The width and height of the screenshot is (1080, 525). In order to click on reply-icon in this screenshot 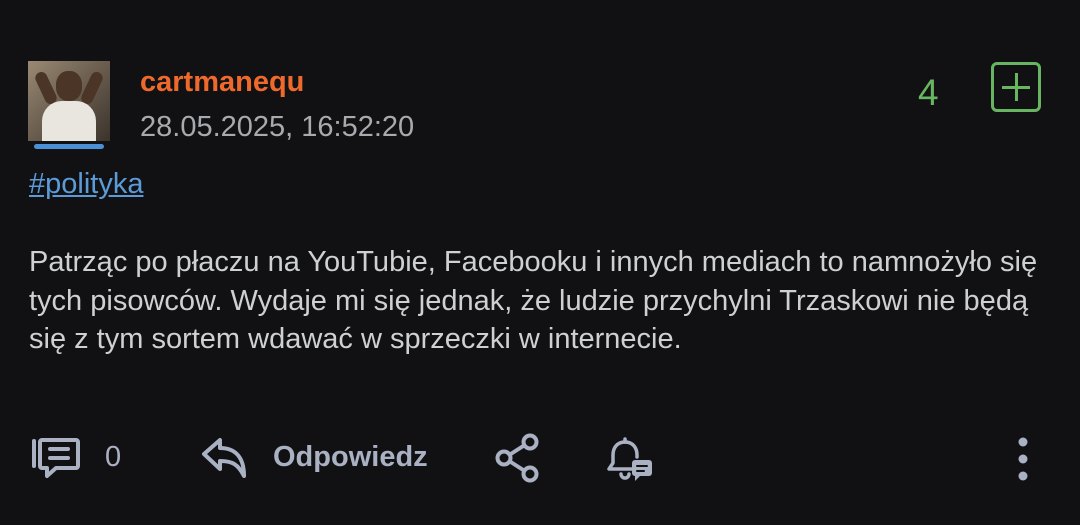, I will do `click(224, 458)`.